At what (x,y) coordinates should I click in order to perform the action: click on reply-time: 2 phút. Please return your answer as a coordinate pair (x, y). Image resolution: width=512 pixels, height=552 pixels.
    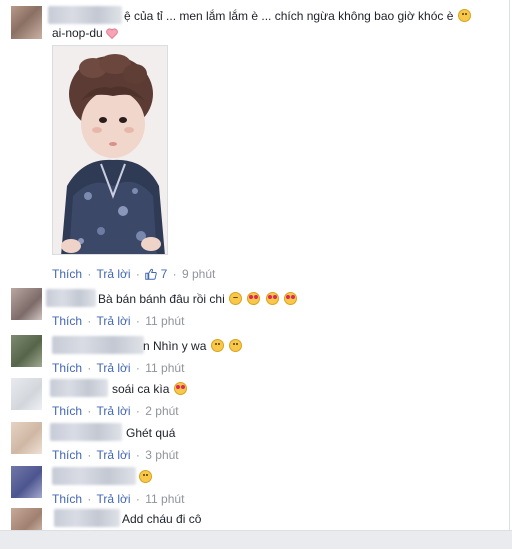
    Looking at the image, I should click on (161, 411).